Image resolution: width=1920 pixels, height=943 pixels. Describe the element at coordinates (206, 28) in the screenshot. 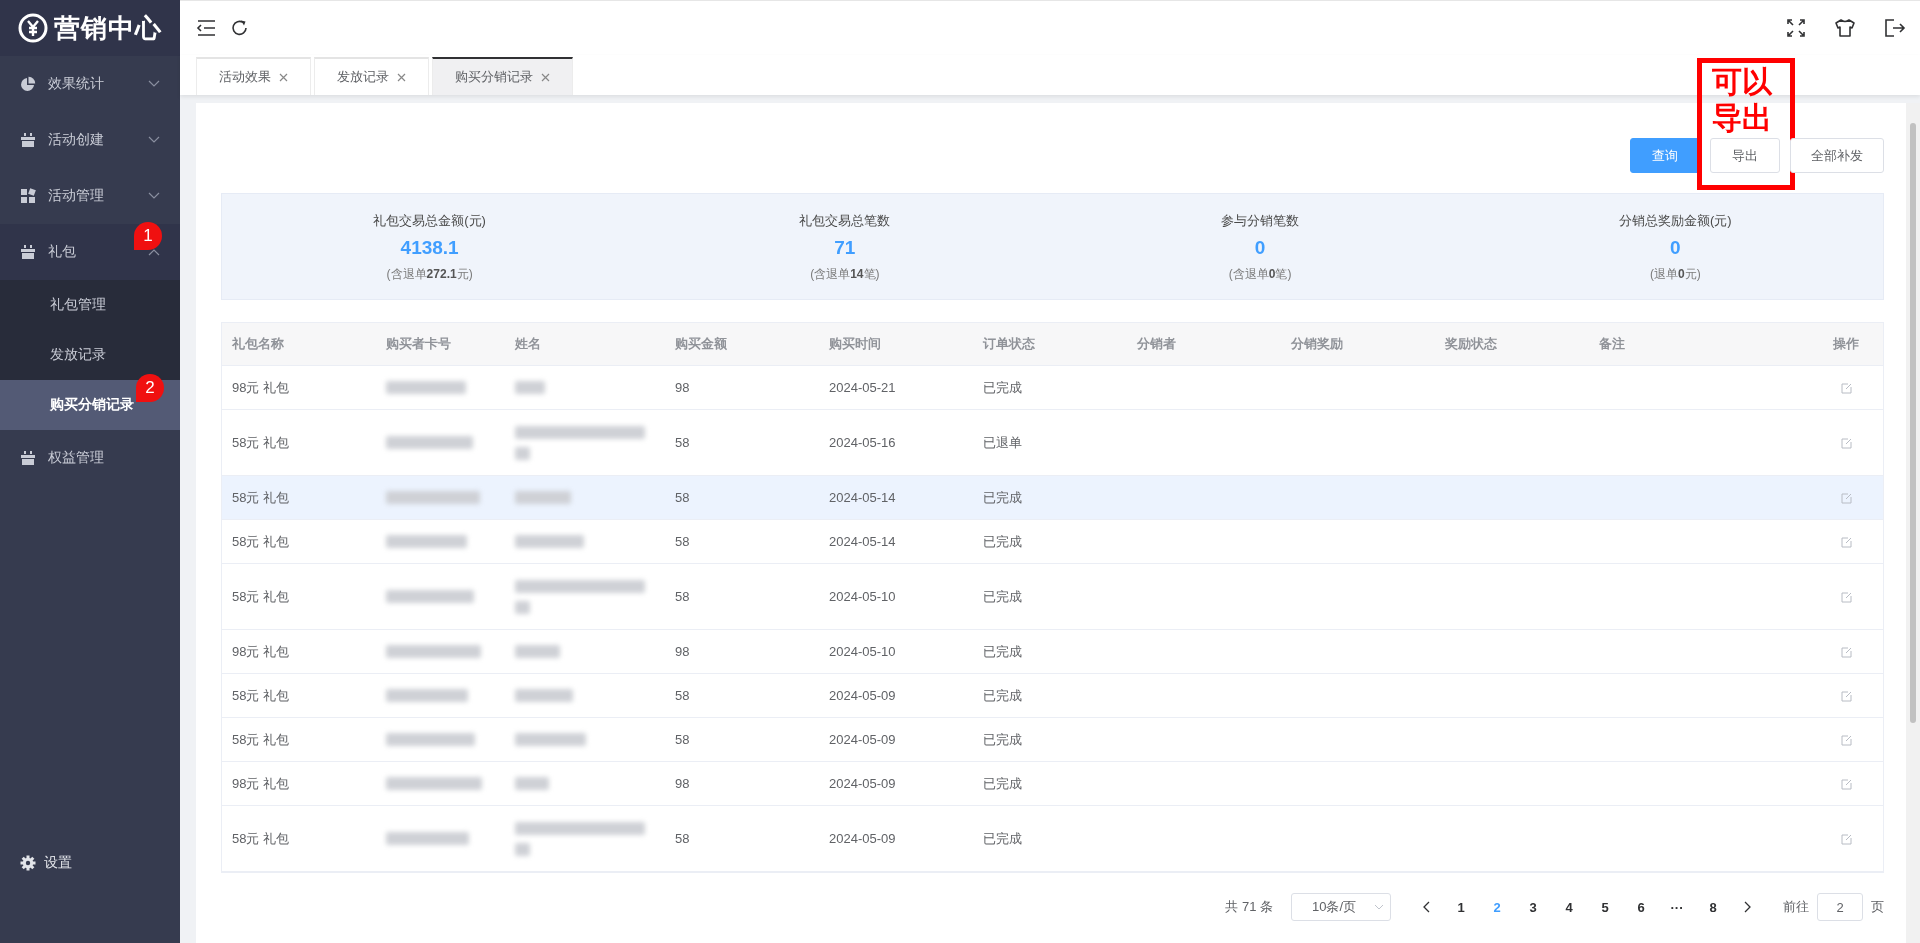

I see `menu-fold-icon` at that location.